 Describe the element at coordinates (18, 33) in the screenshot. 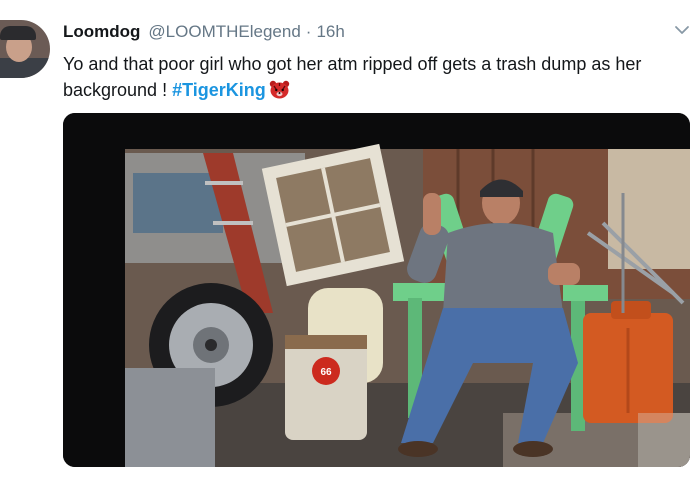

I see `avatar-cap` at that location.